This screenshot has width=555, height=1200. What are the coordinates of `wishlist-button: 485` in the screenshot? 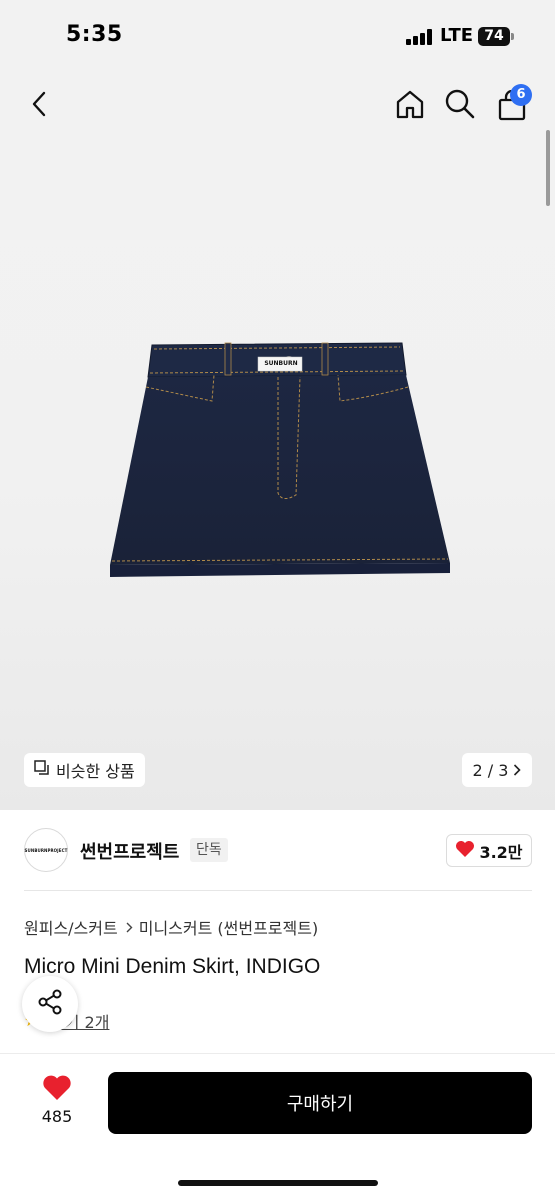 It's located at (57, 1100).